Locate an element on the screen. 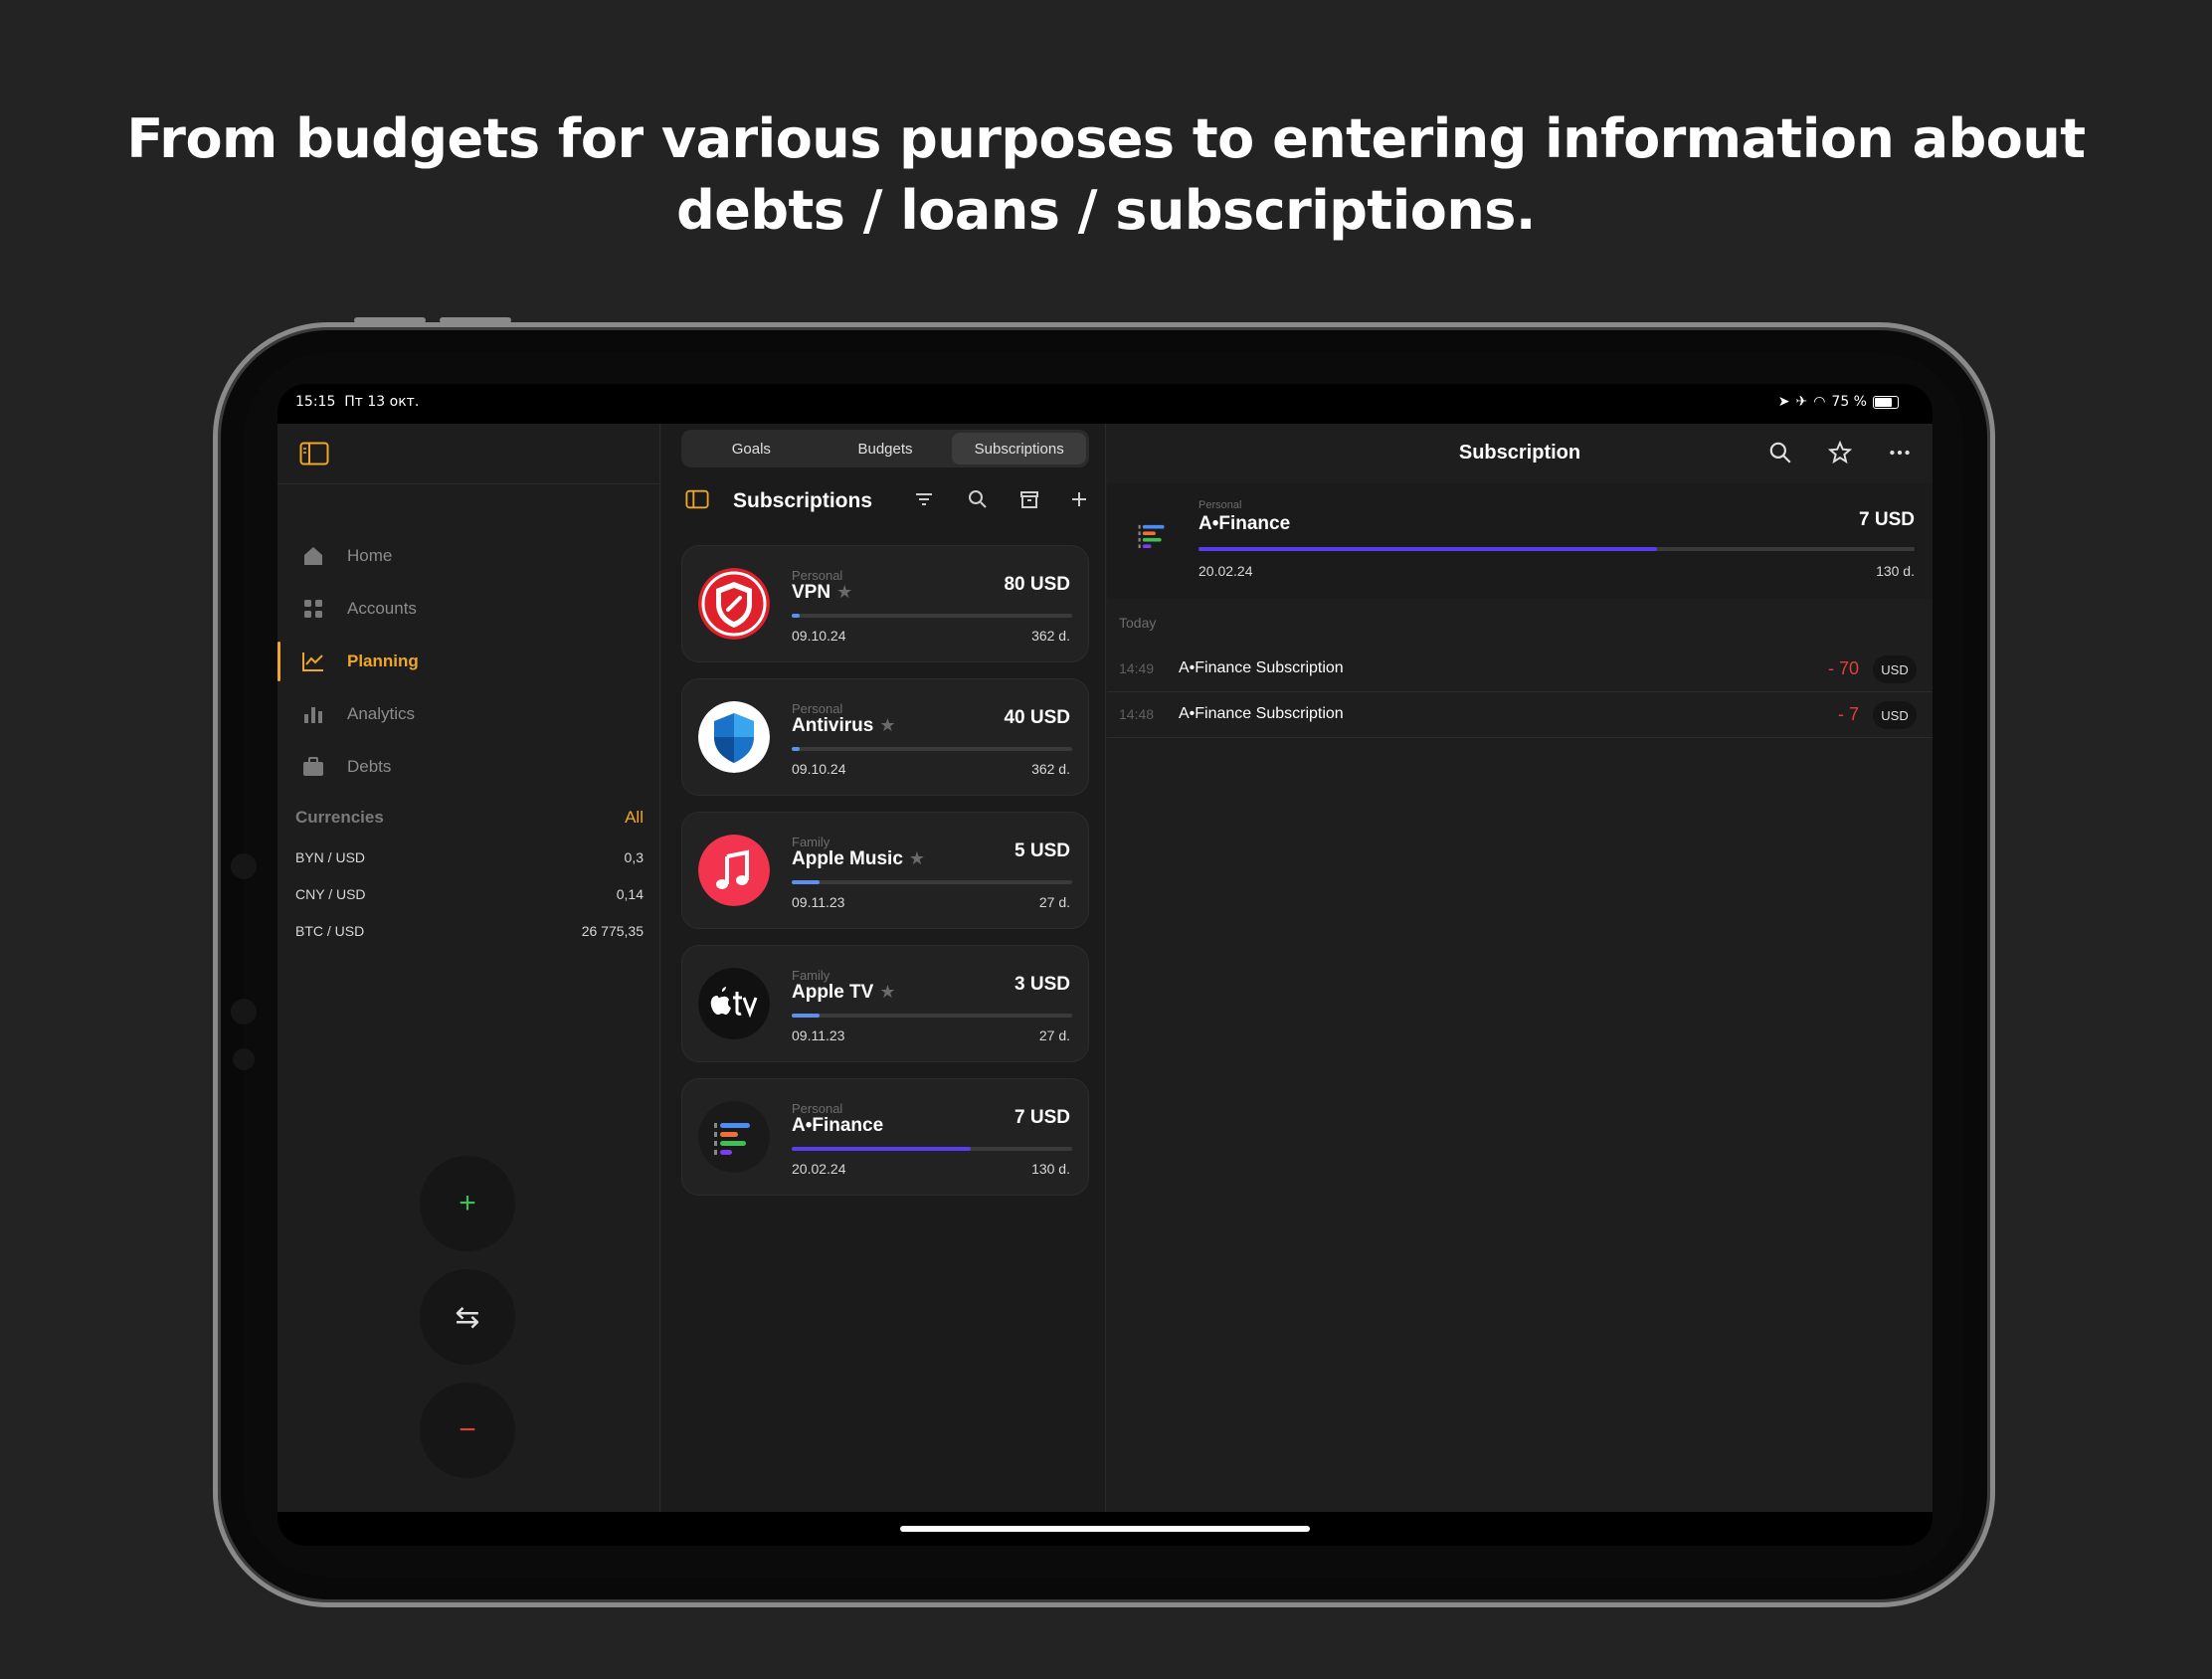 This screenshot has height=1679, width=2212. tab-subscriptions: Subscriptions is located at coordinates (1019, 449).